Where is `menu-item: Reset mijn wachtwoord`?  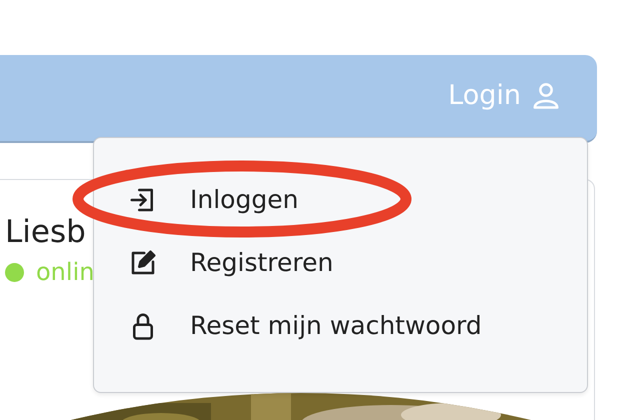
menu-item: Reset mijn wachtwoord is located at coordinates (340, 325).